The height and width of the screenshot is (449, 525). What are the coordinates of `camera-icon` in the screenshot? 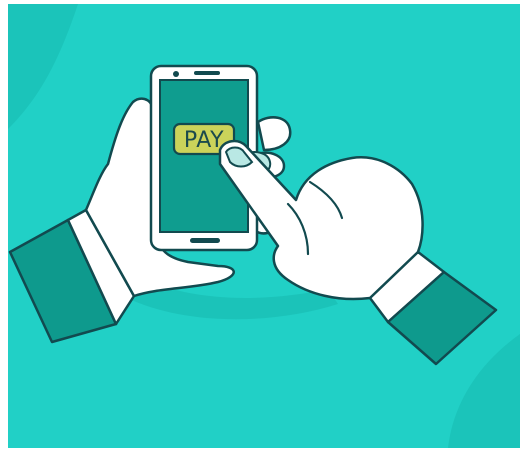 It's located at (176, 74).